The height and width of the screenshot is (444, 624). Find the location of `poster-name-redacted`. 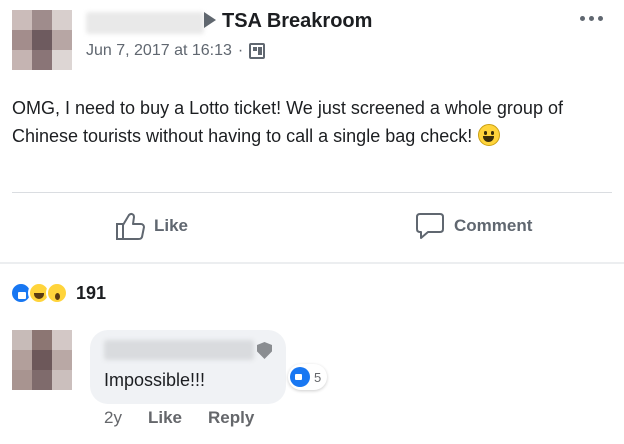

poster-name-redacted is located at coordinates (145, 23).